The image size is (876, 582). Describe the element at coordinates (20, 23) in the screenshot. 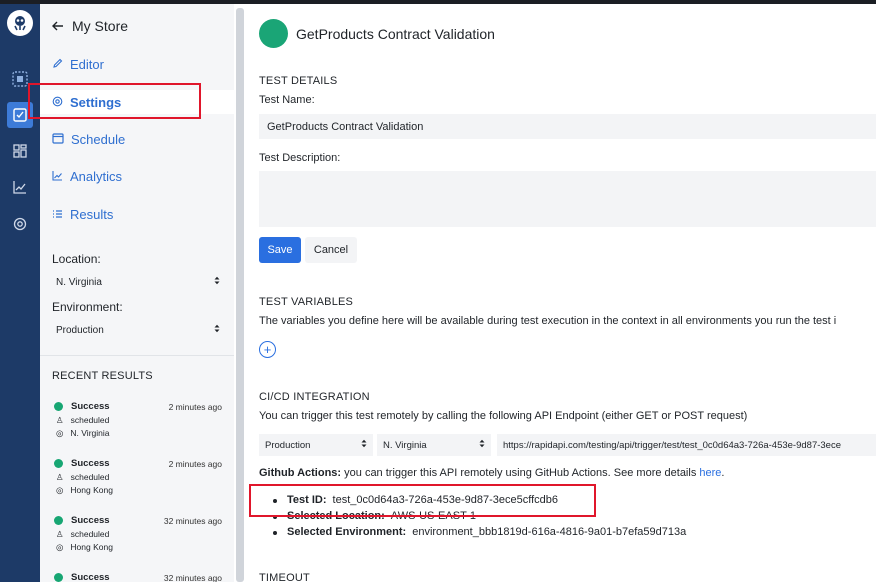

I see `app-logo-icon` at that location.